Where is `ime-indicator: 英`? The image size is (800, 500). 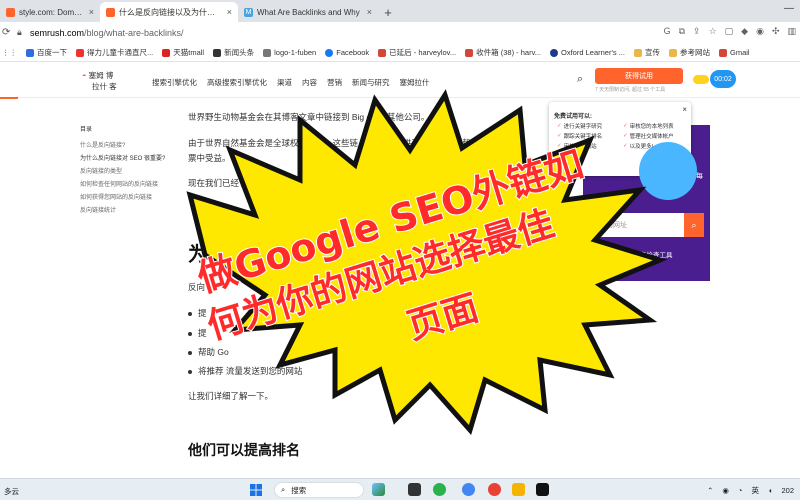 ime-indicator: 英 is located at coordinates (755, 490).